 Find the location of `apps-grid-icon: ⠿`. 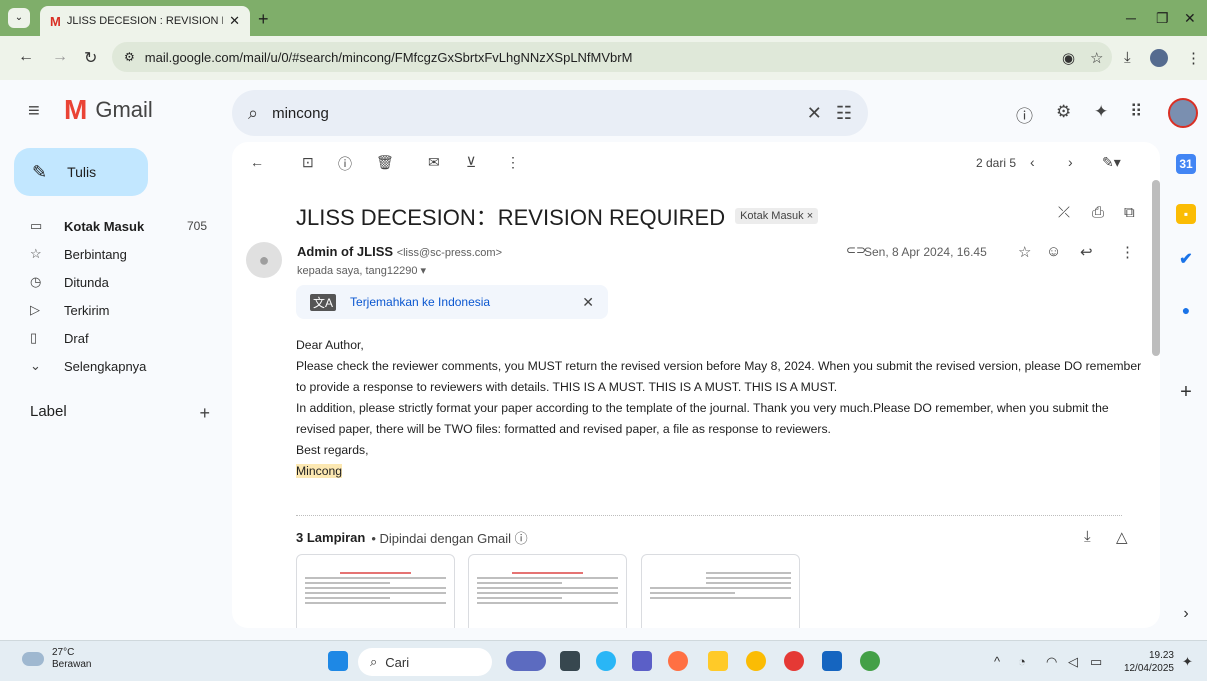

apps-grid-icon: ⠿ is located at coordinates (1136, 112).